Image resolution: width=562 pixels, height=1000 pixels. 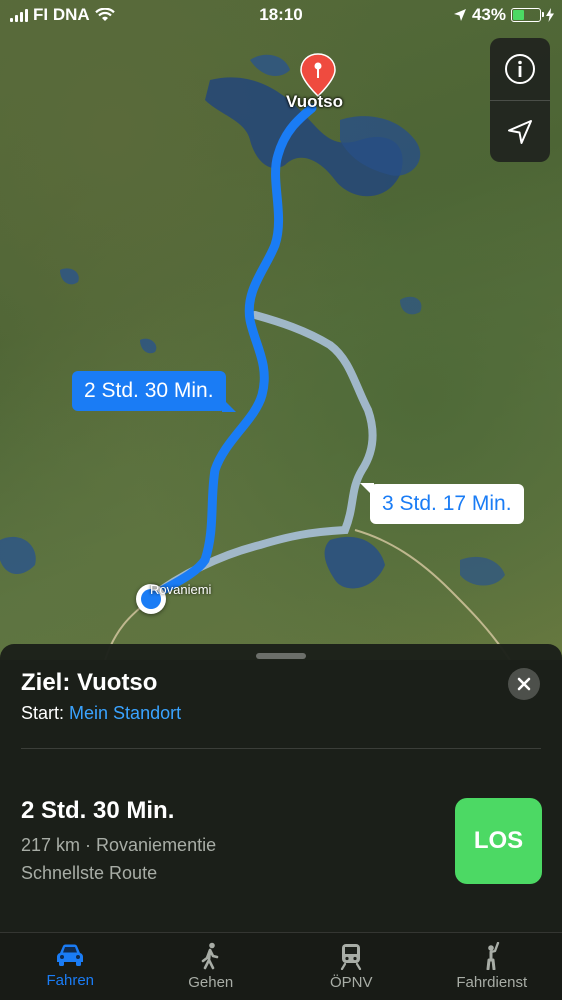 I want to click on close-button, so click(x=524, y=684).